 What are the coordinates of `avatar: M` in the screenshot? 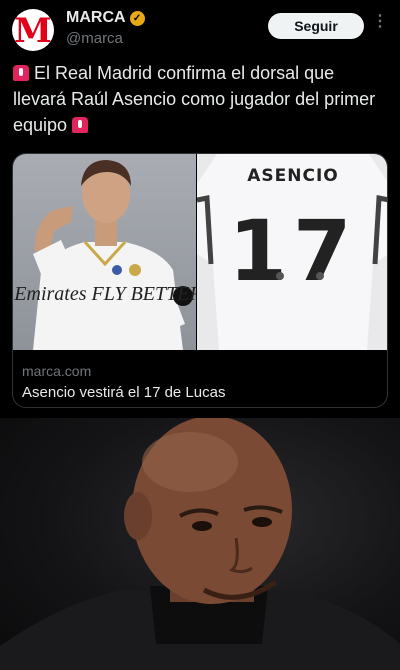 It's located at (33, 30).